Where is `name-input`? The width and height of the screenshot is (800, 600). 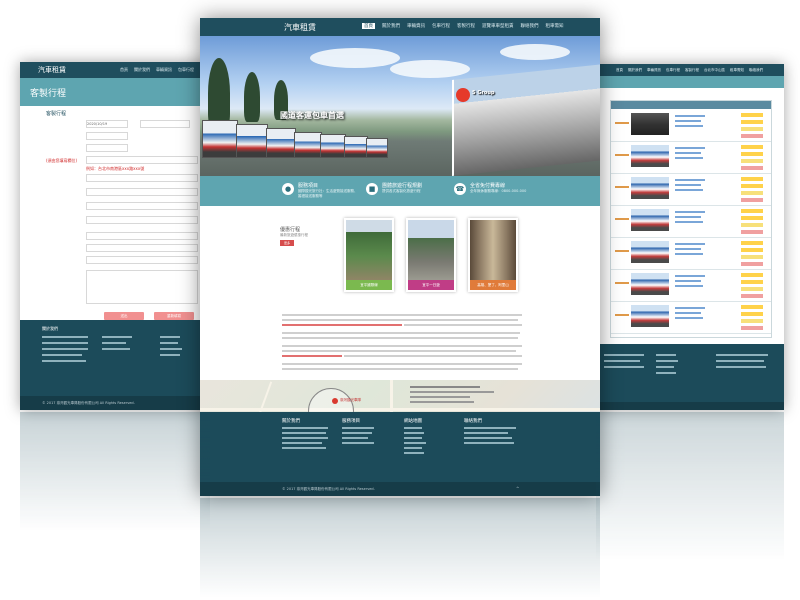 name-input is located at coordinates (142, 236).